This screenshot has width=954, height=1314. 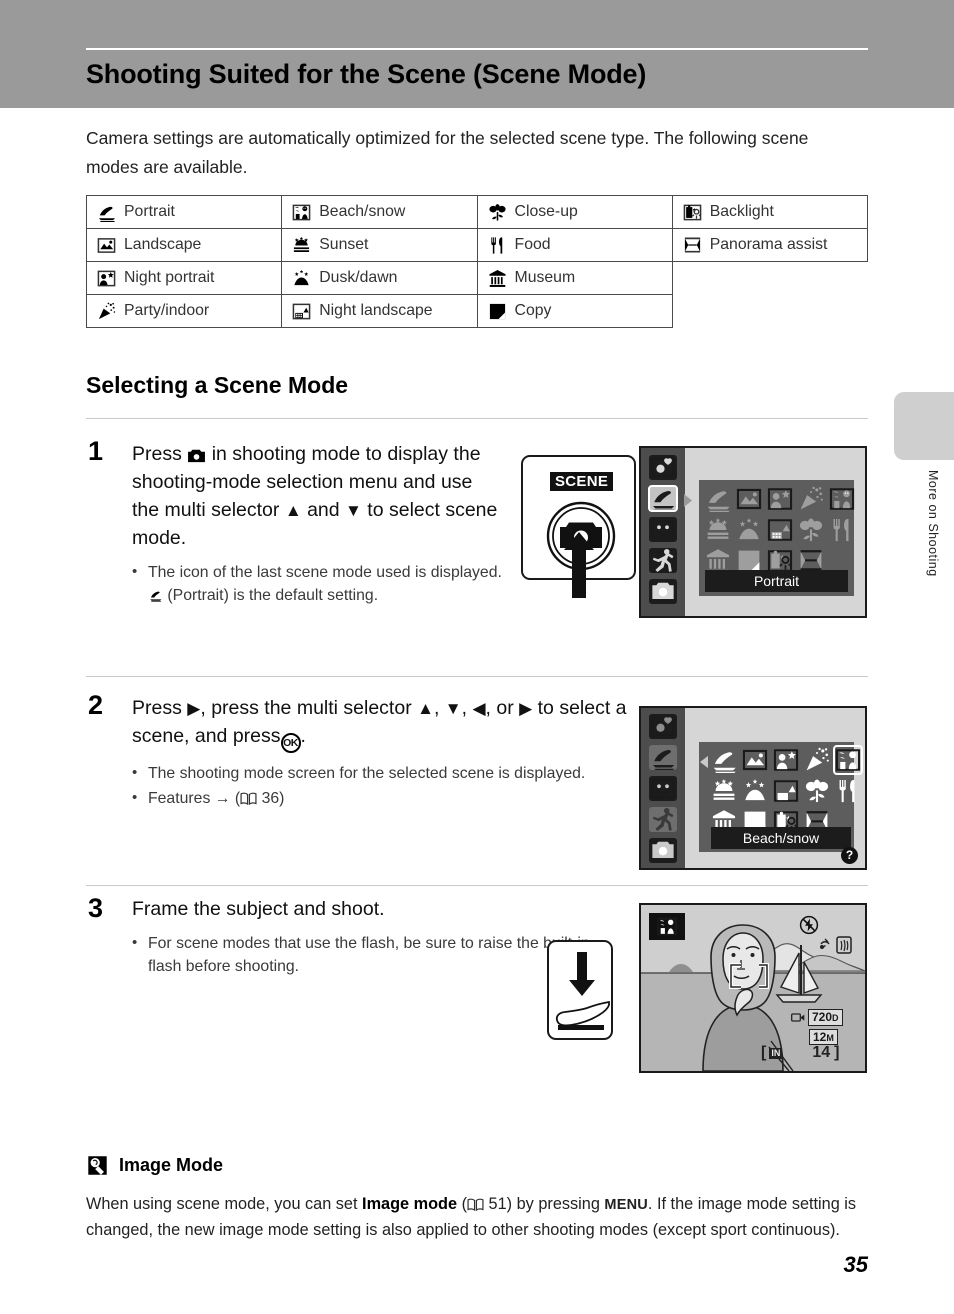 I want to click on copy-icon, so click(x=497, y=311).